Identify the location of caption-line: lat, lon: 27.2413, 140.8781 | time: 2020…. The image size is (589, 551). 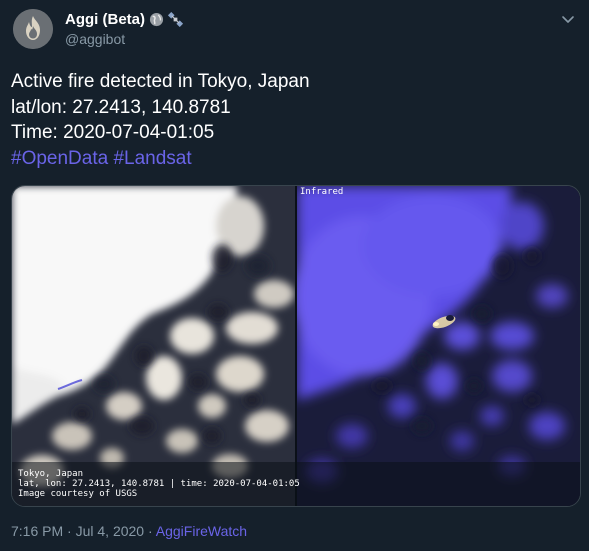
(159, 484).